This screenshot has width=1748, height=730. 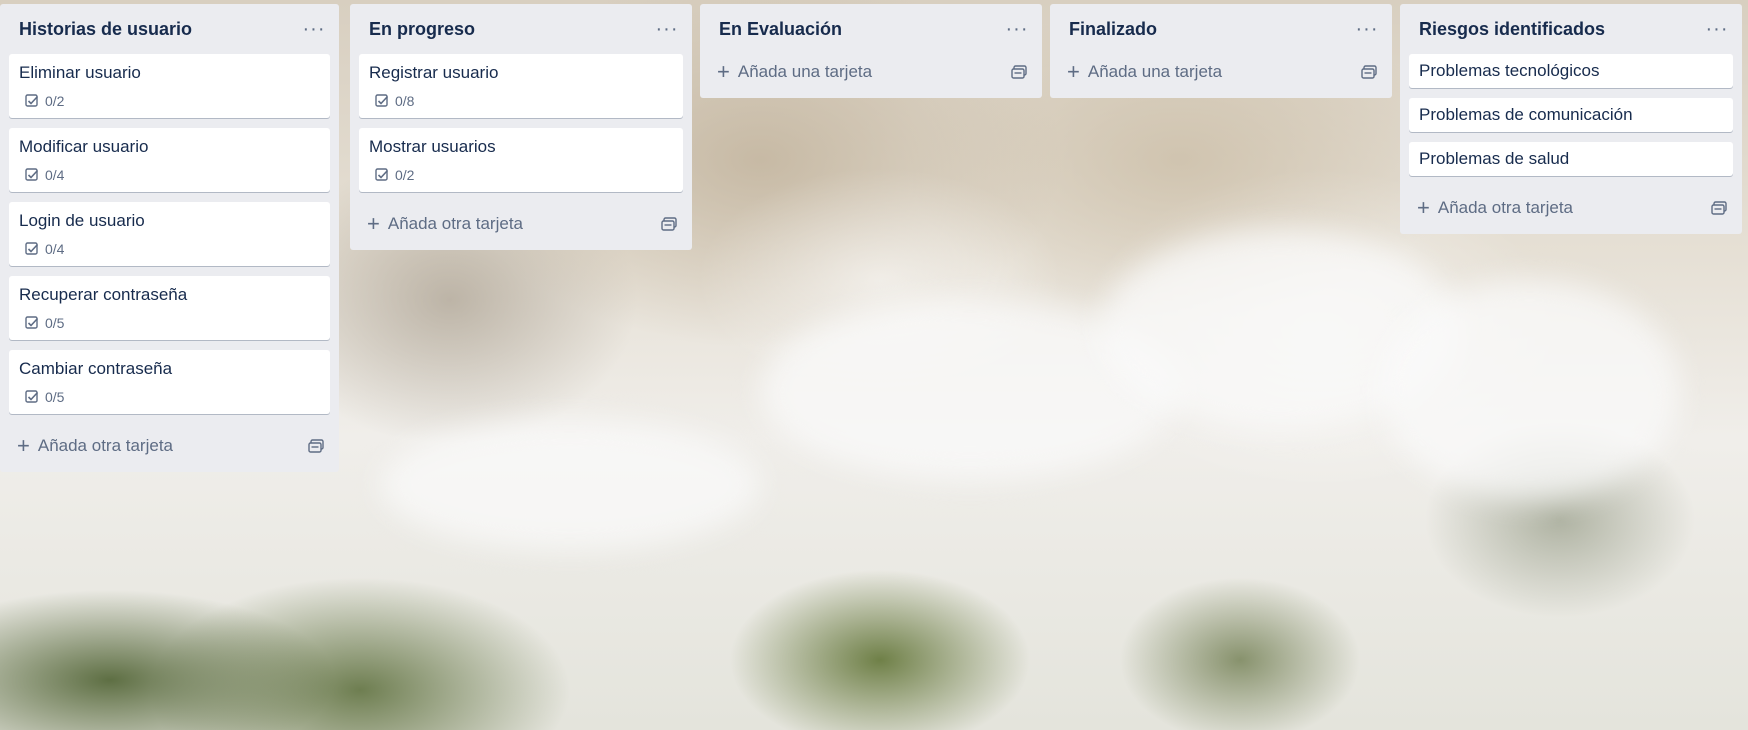 I want to click on card-problemas-de-salud: Problemas de salud, so click(x=1571, y=159).